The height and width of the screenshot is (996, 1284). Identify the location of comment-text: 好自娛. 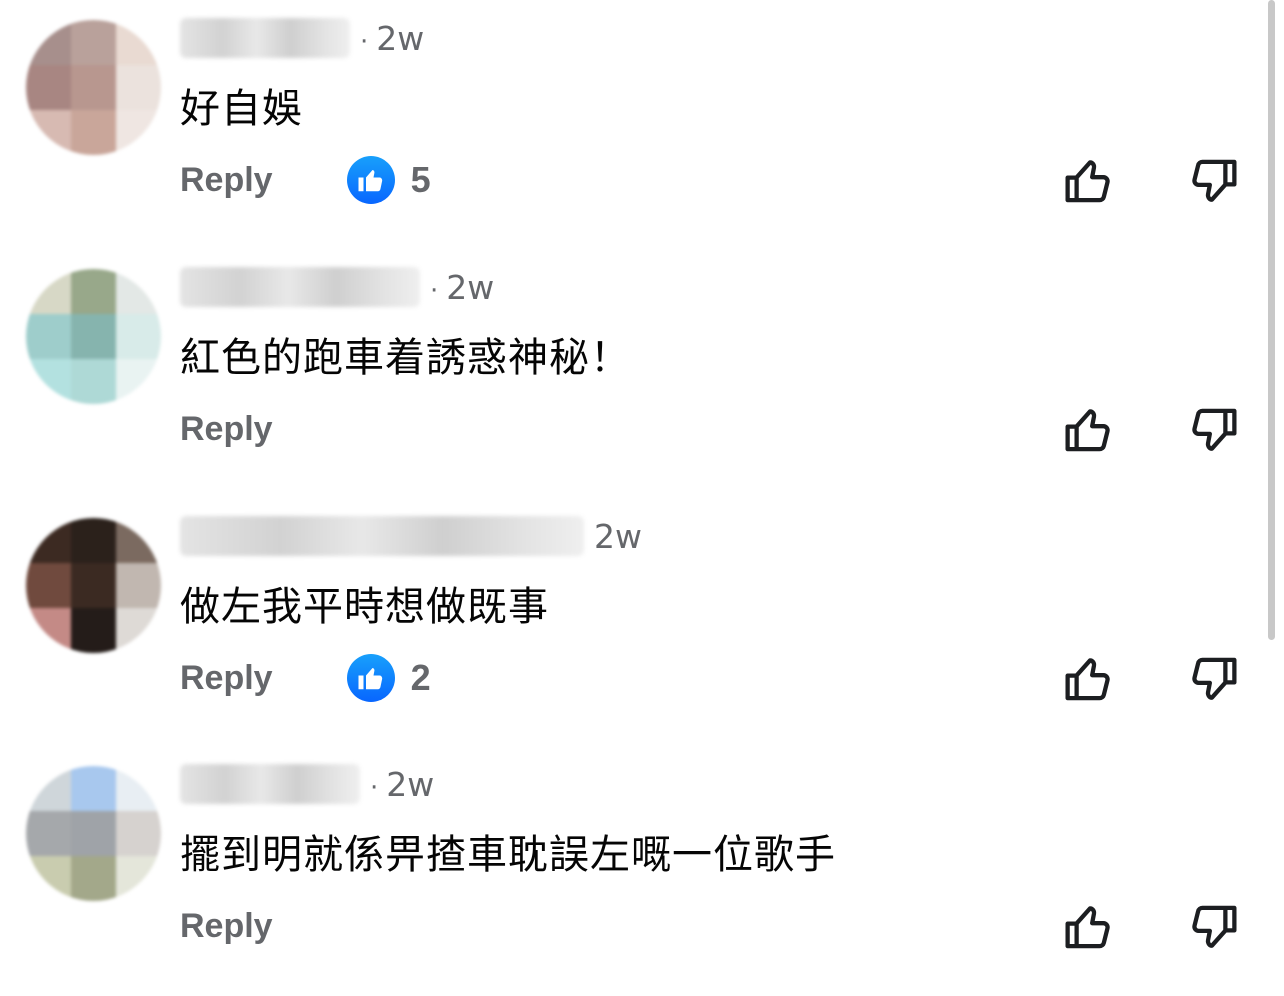
(241, 109).